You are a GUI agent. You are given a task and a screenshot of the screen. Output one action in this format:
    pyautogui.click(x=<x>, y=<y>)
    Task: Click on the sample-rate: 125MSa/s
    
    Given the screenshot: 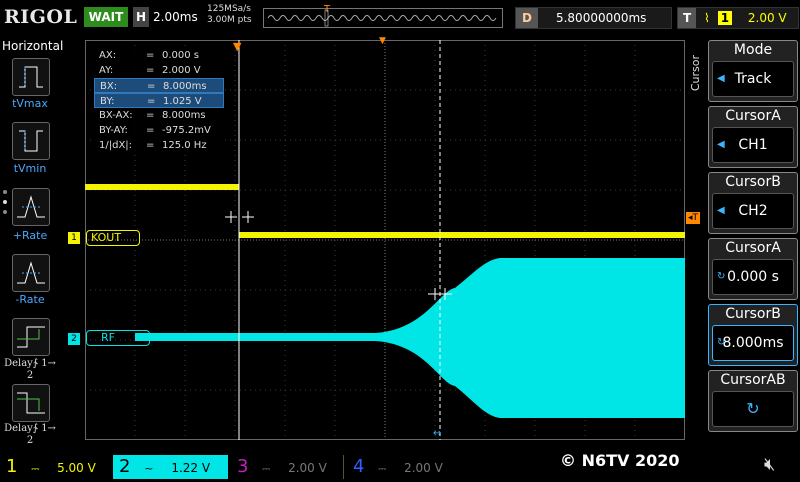 What is the action you would take?
    pyautogui.click(x=229, y=9)
    